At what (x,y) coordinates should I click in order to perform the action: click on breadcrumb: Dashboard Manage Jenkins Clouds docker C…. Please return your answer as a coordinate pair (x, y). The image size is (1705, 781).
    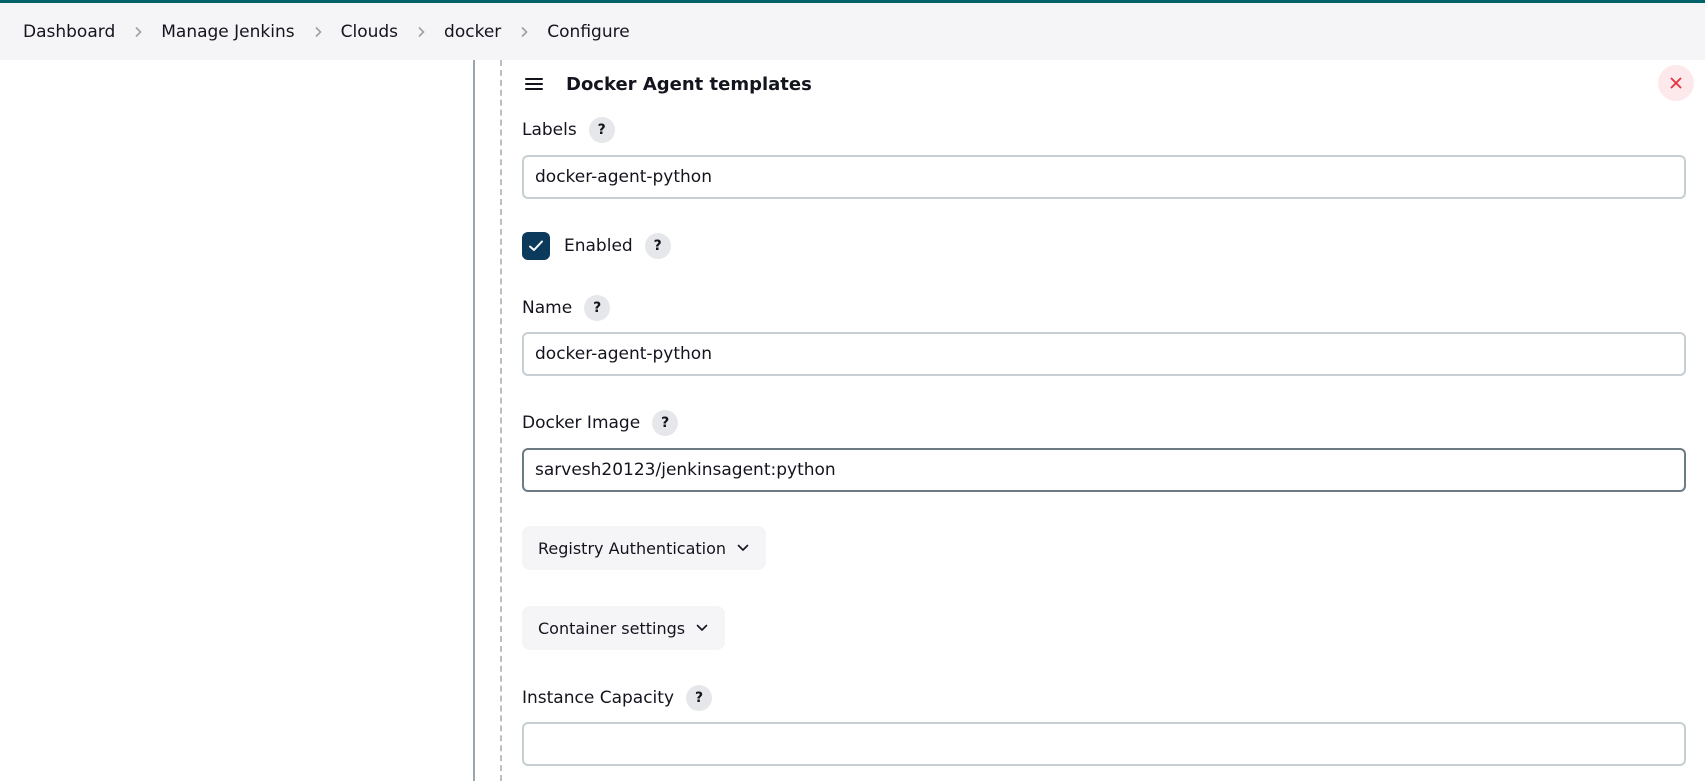
    Looking at the image, I should click on (852, 31).